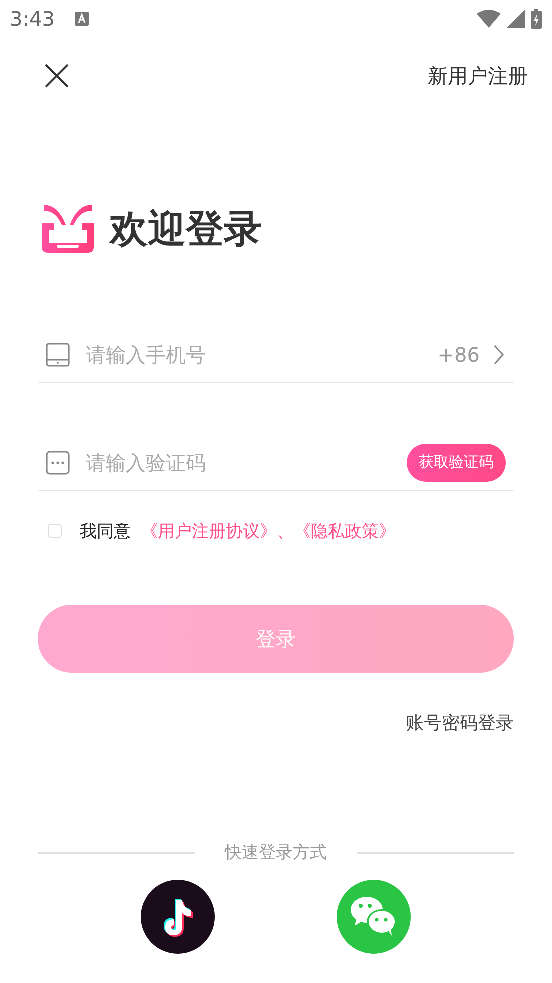  I want to click on status-time: 3:43, so click(32, 19).